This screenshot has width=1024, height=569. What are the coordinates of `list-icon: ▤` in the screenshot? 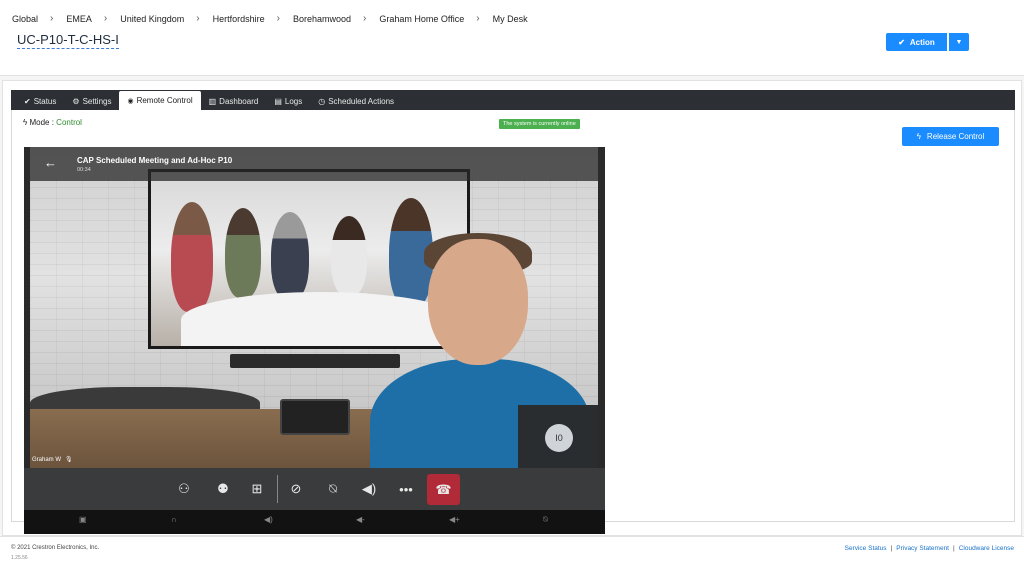 It's located at (278, 101).